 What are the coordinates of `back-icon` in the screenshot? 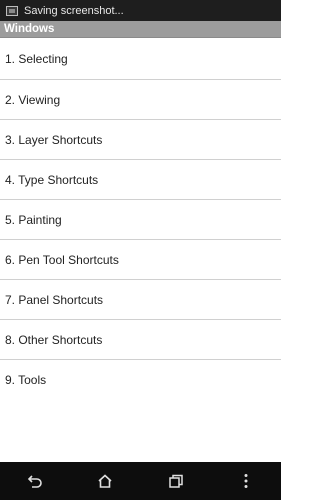 It's located at (34, 481).